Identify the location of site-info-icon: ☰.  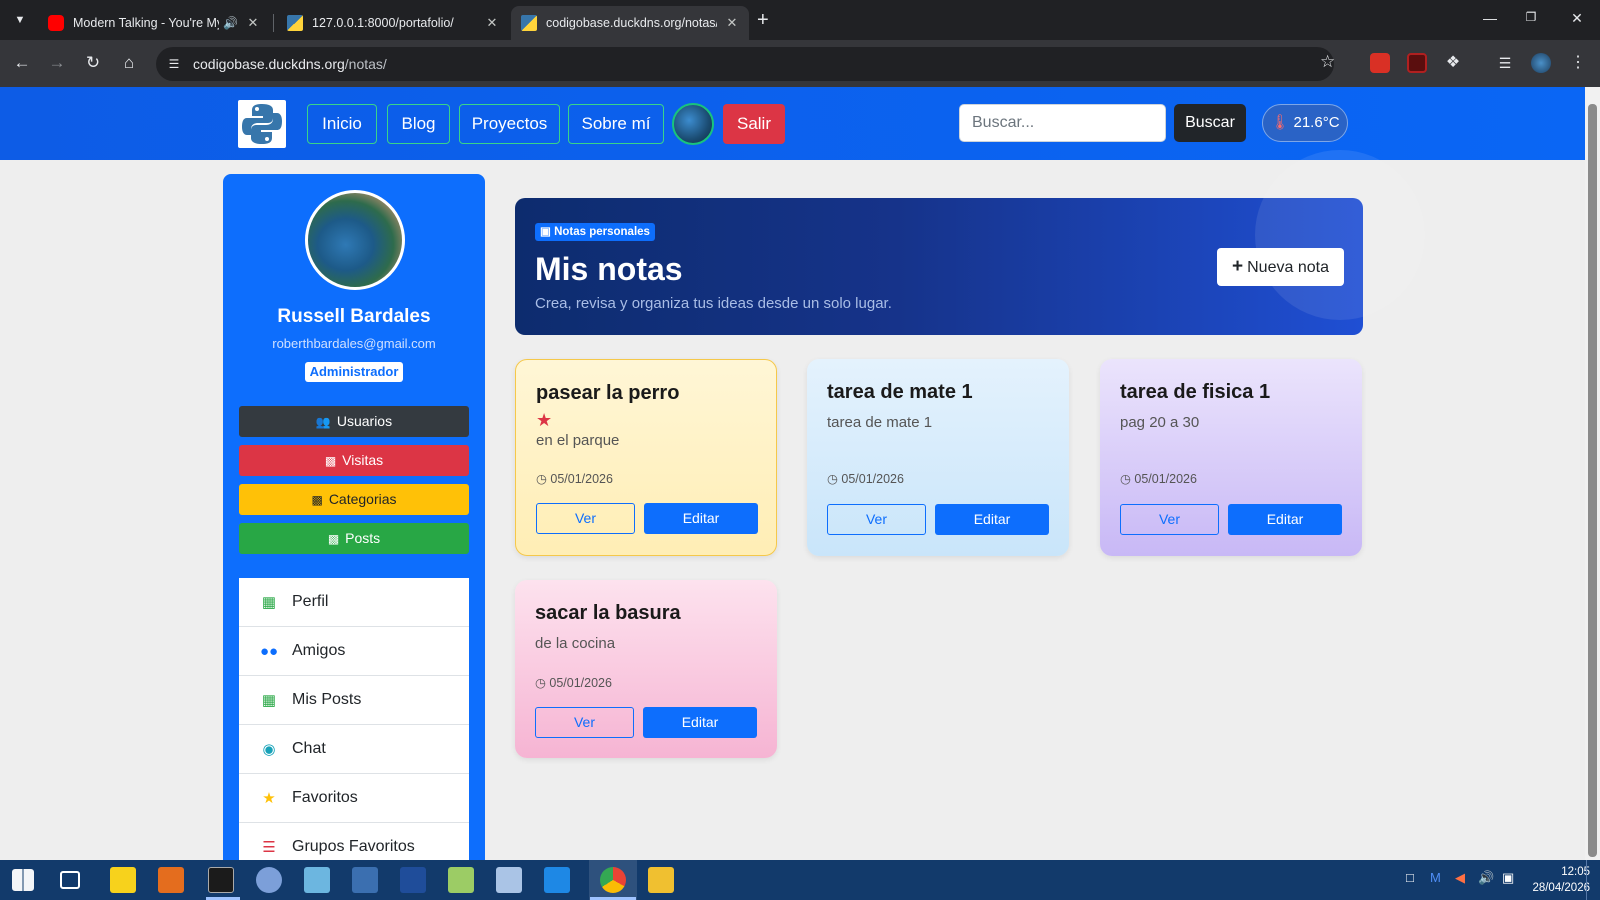
(174, 64).